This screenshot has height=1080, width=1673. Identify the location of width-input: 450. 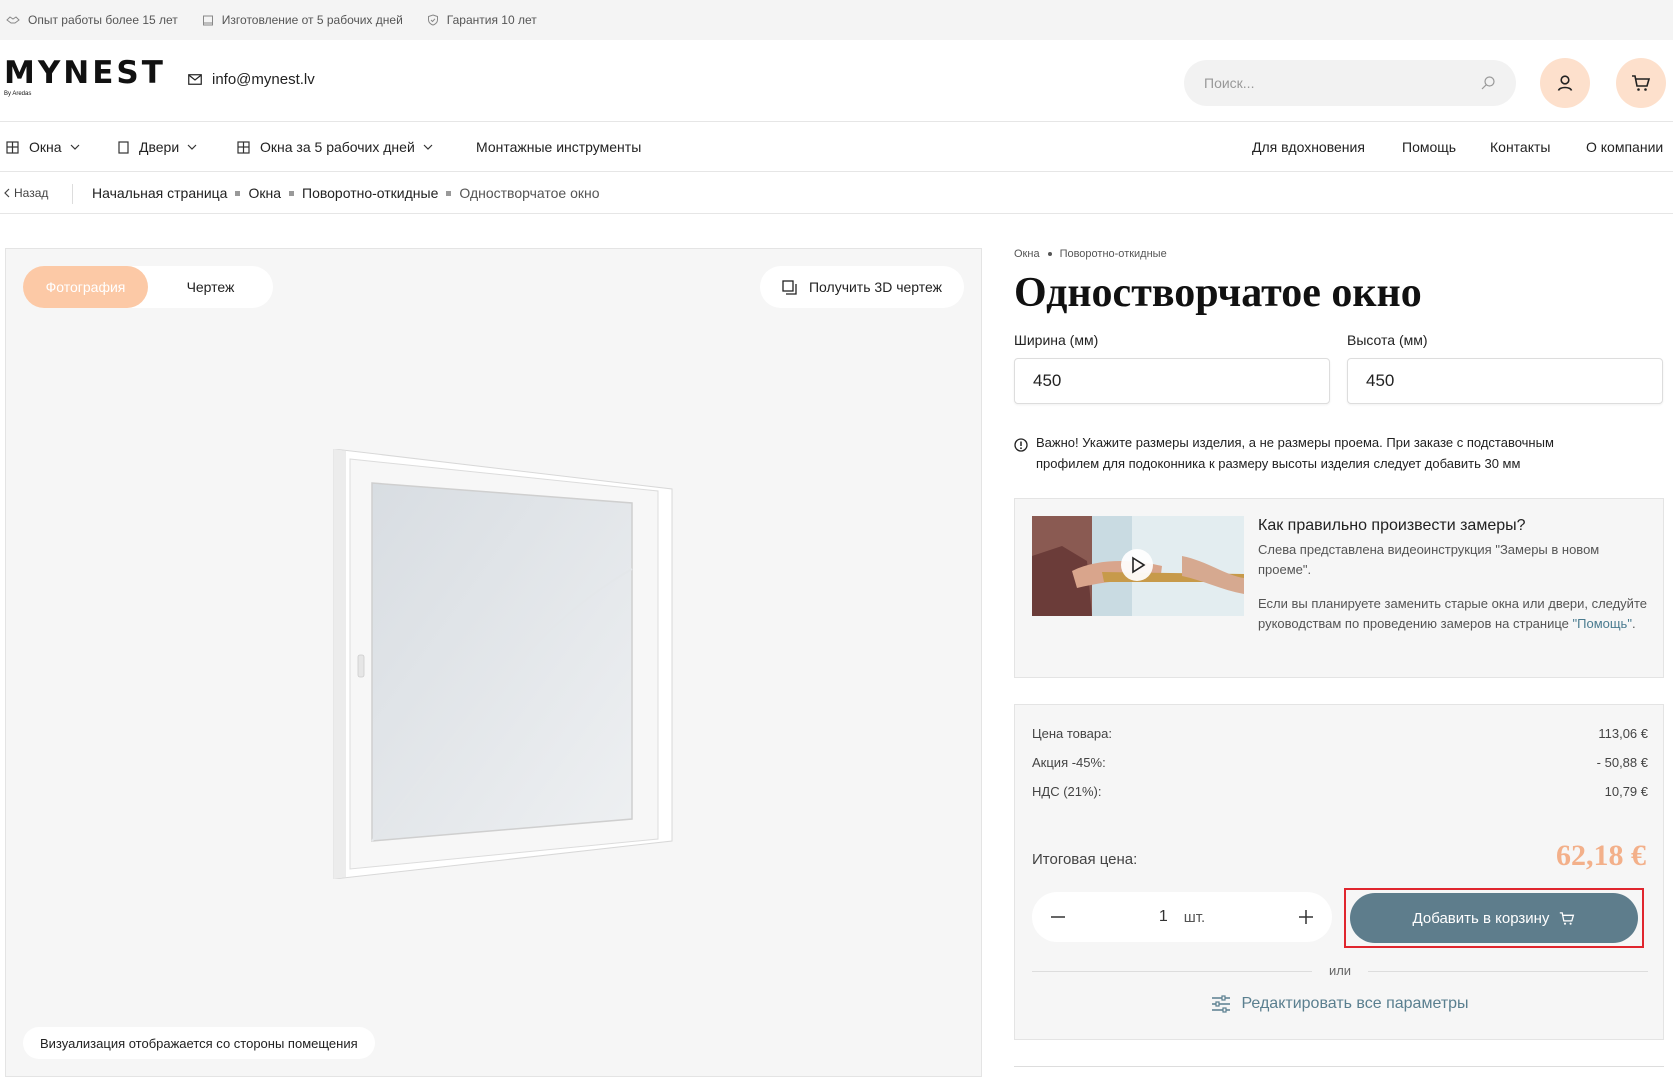
(1172, 381).